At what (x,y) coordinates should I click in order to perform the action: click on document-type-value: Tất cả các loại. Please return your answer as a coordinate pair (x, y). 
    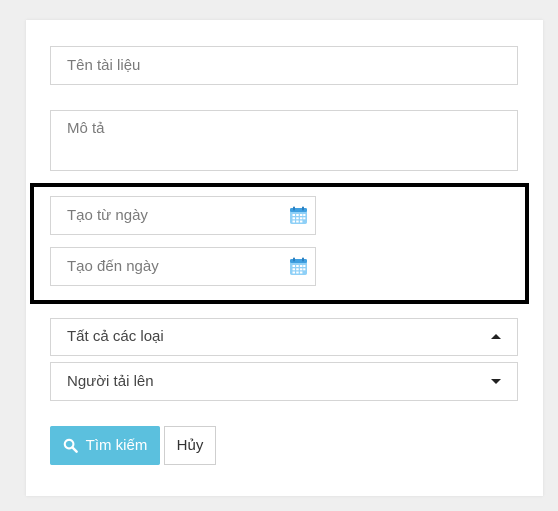
    Looking at the image, I should click on (115, 336).